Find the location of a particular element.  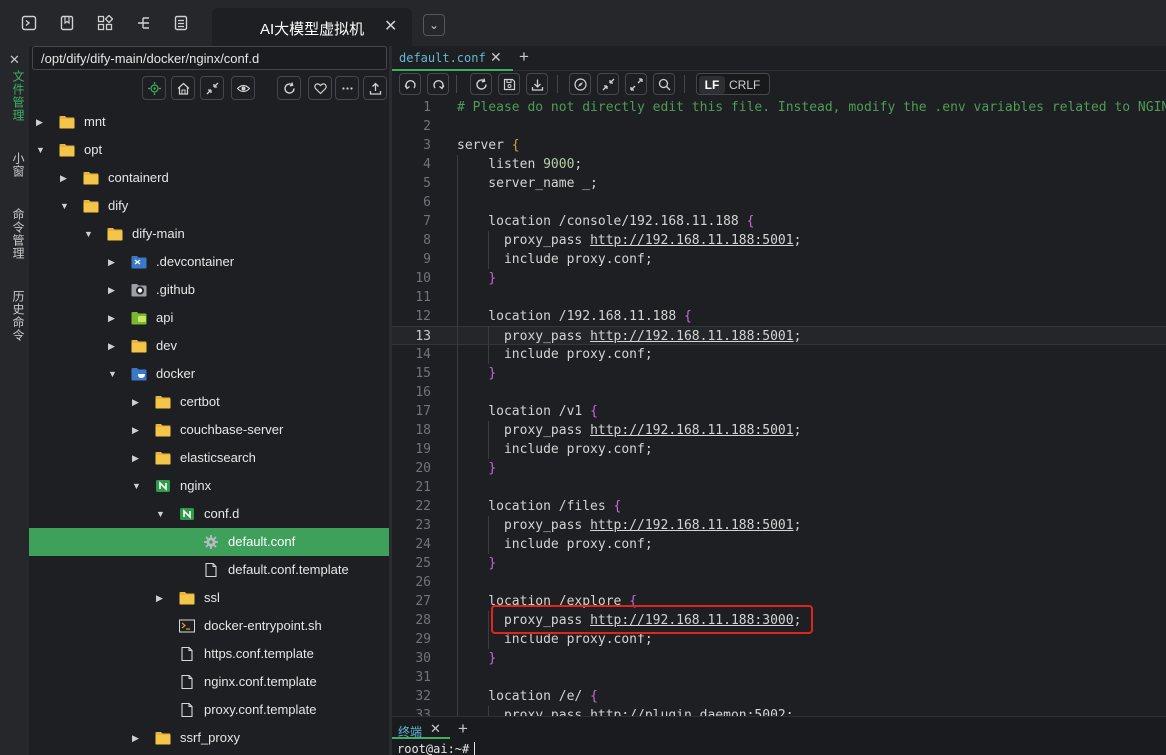

add-tab-icon: + is located at coordinates (524, 57).